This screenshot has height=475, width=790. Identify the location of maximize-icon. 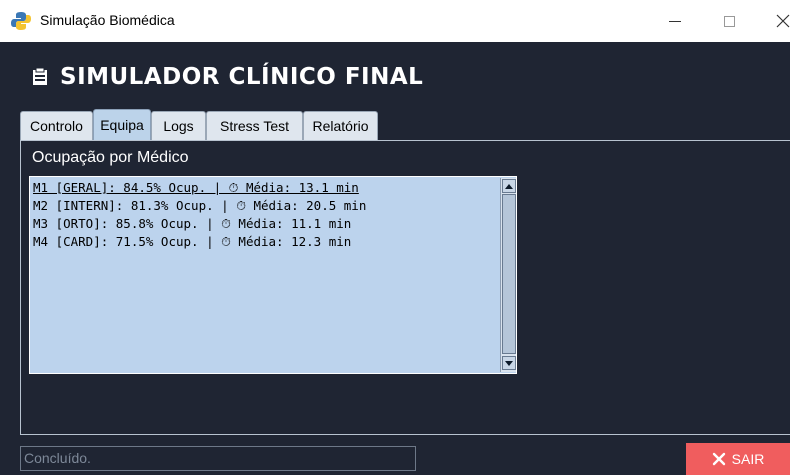
(729, 21).